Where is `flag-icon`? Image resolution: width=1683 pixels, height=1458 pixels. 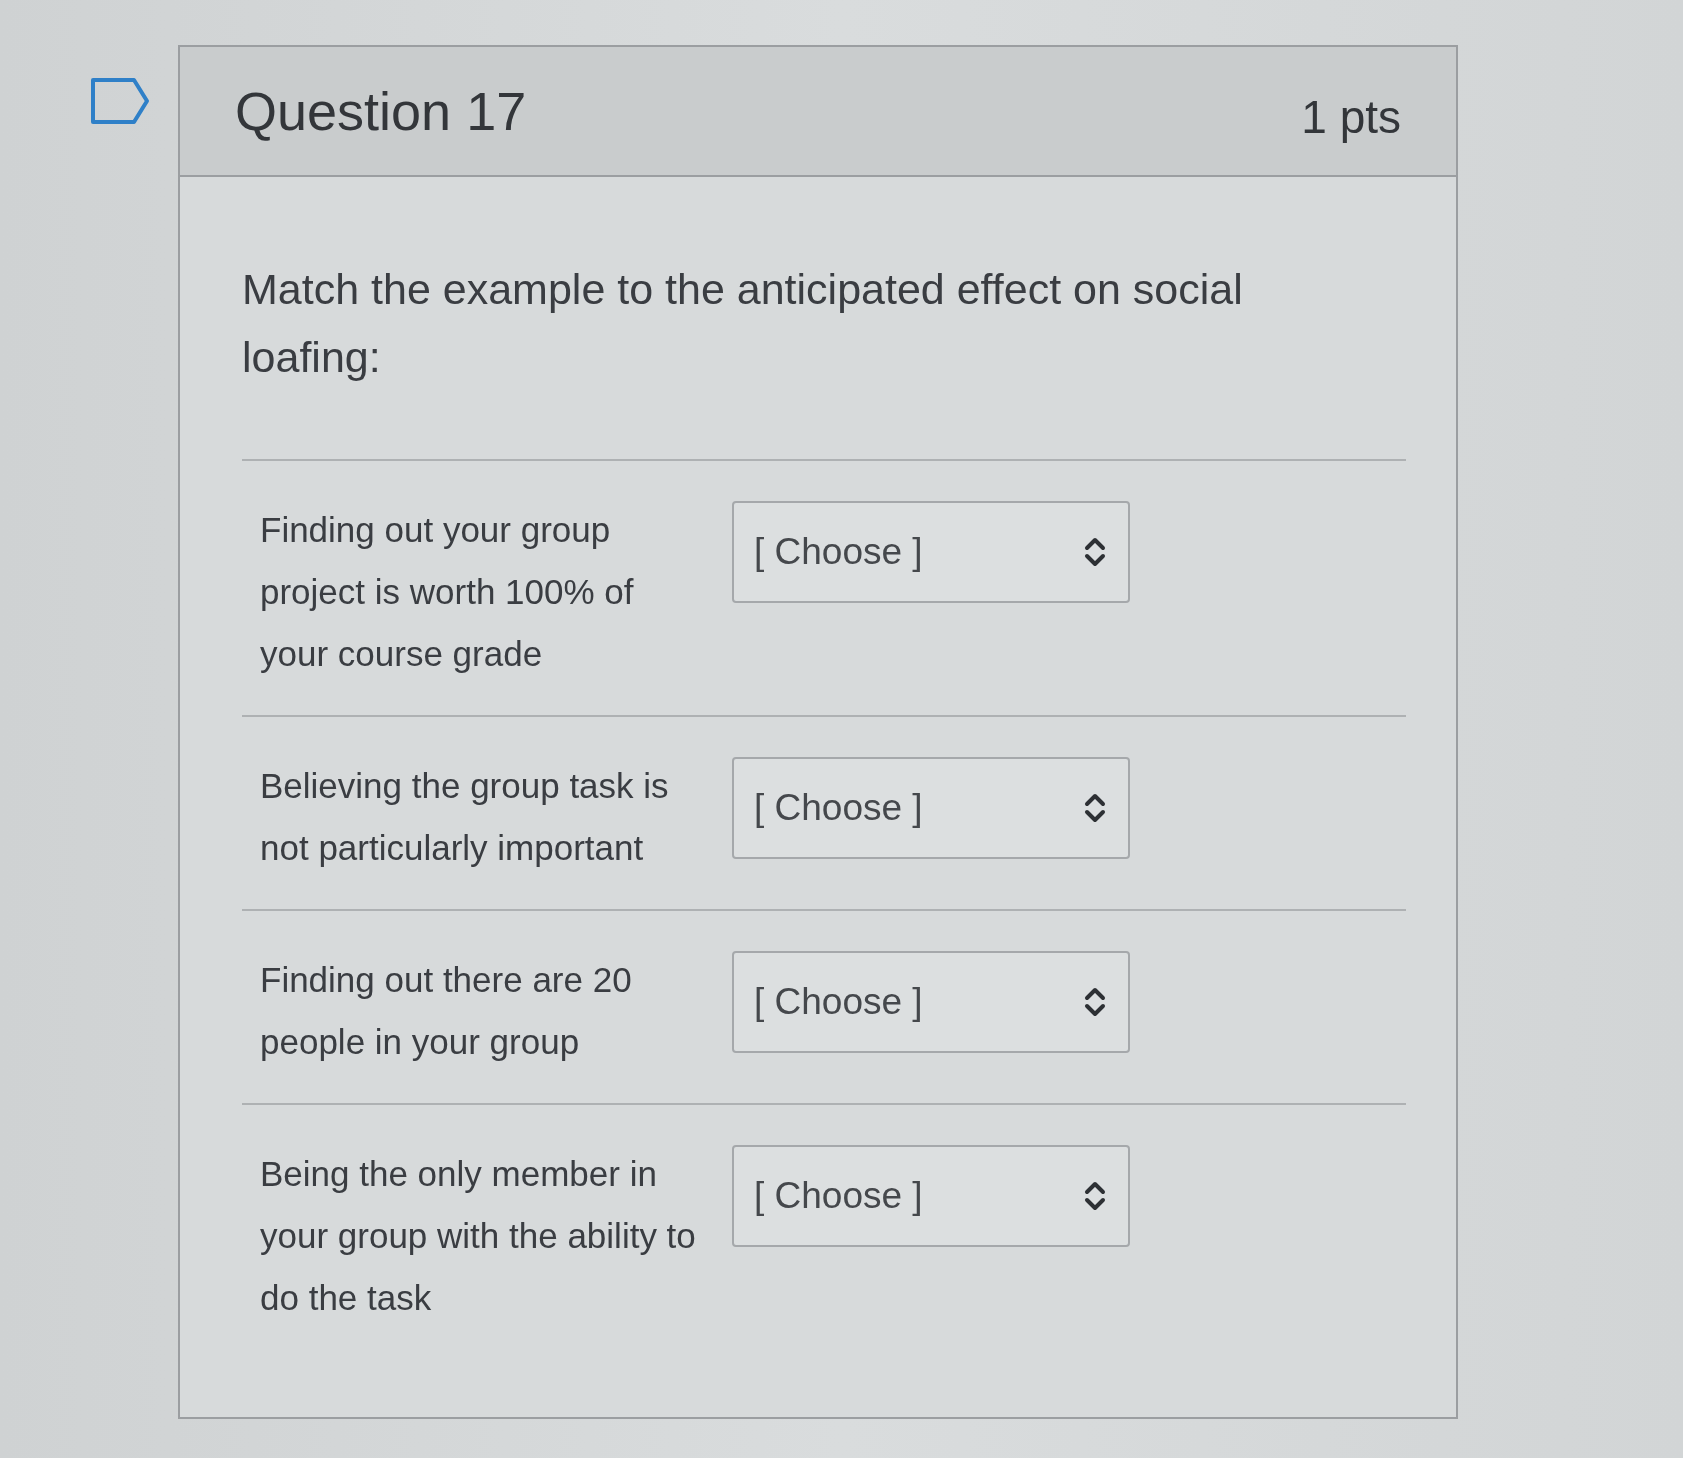
flag-icon is located at coordinates (120, 101).